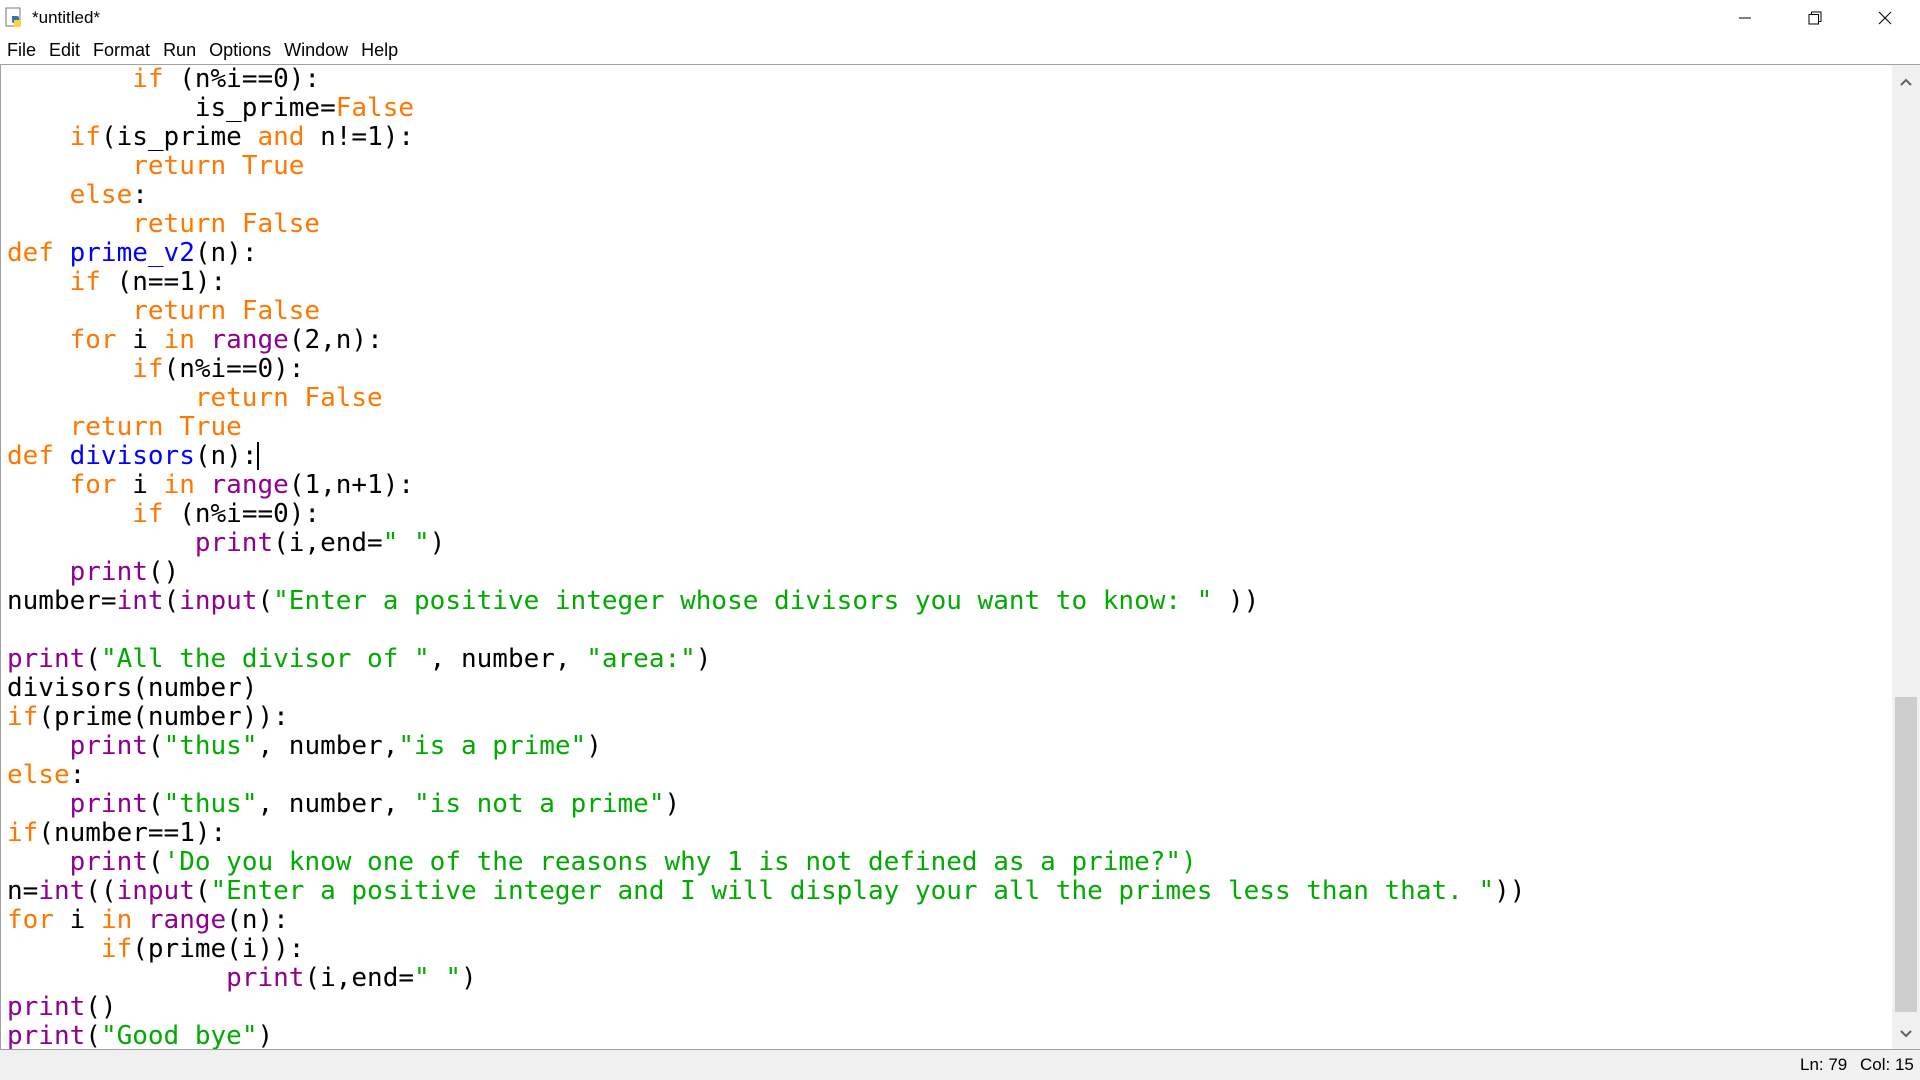  I want to click on code-token: else, so click(101, 195).